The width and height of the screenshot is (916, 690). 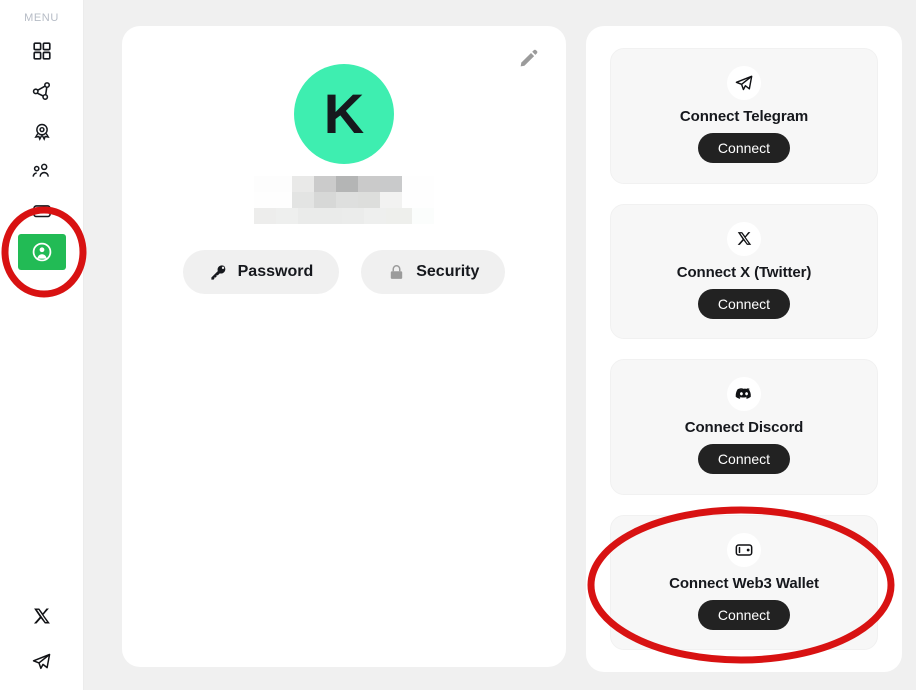 I want to click on sidebar-item-referrals, so click(x=42, y=171).